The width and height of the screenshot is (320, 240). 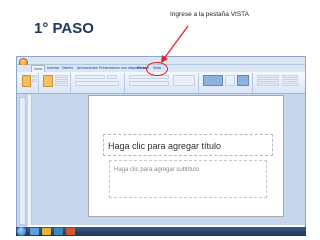 What do you see at coordinates (21, 231) in the screenshot?
I see `start-button-icon` at bounding box center [21, 231].